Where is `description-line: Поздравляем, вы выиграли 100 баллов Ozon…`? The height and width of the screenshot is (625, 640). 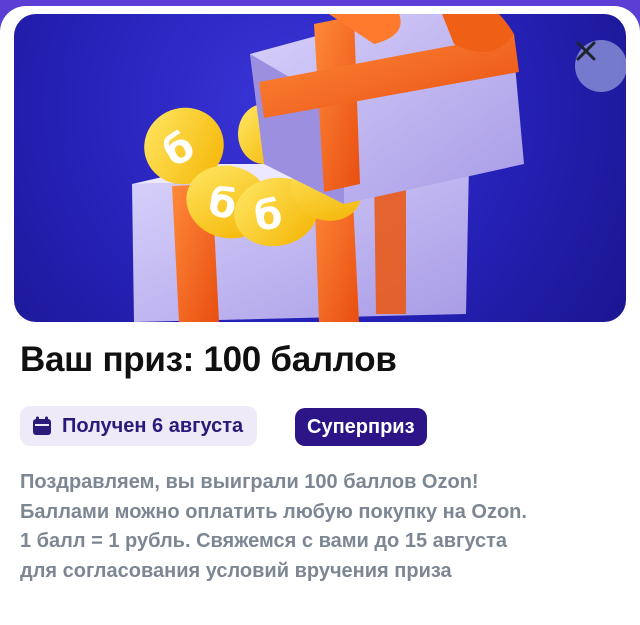
description-line: Поздравляем, вы выиграли 100 баллов Ozon… is located at coordinates (249, 482).